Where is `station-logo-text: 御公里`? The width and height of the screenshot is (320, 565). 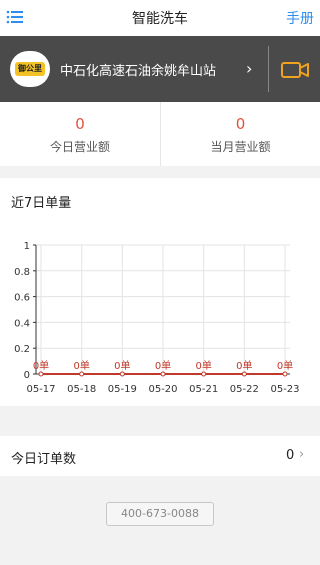 station-logo-text: 御公里 is located at coordinates (30, 69).